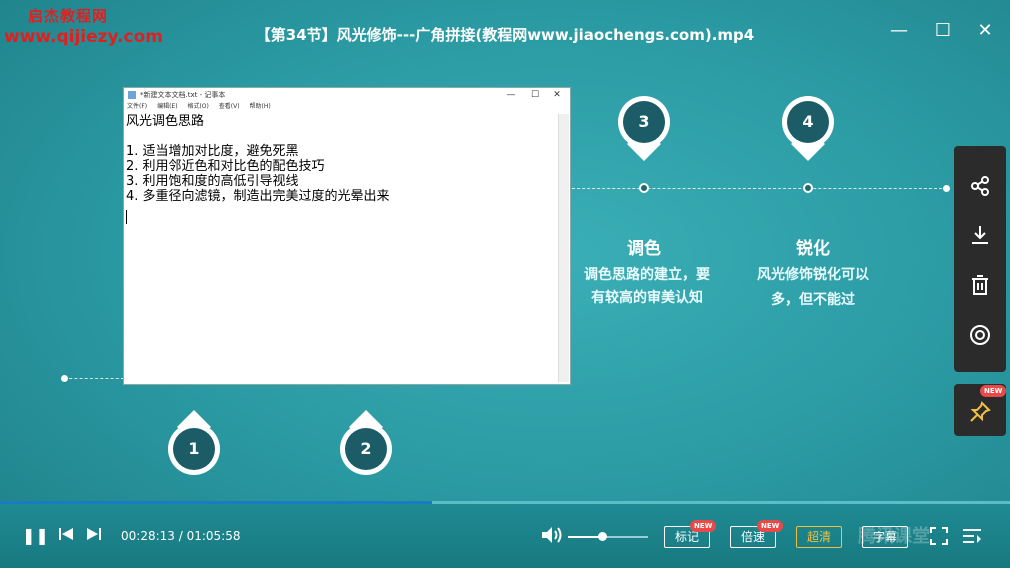  I want to click on record-icon, so click(980, 333).